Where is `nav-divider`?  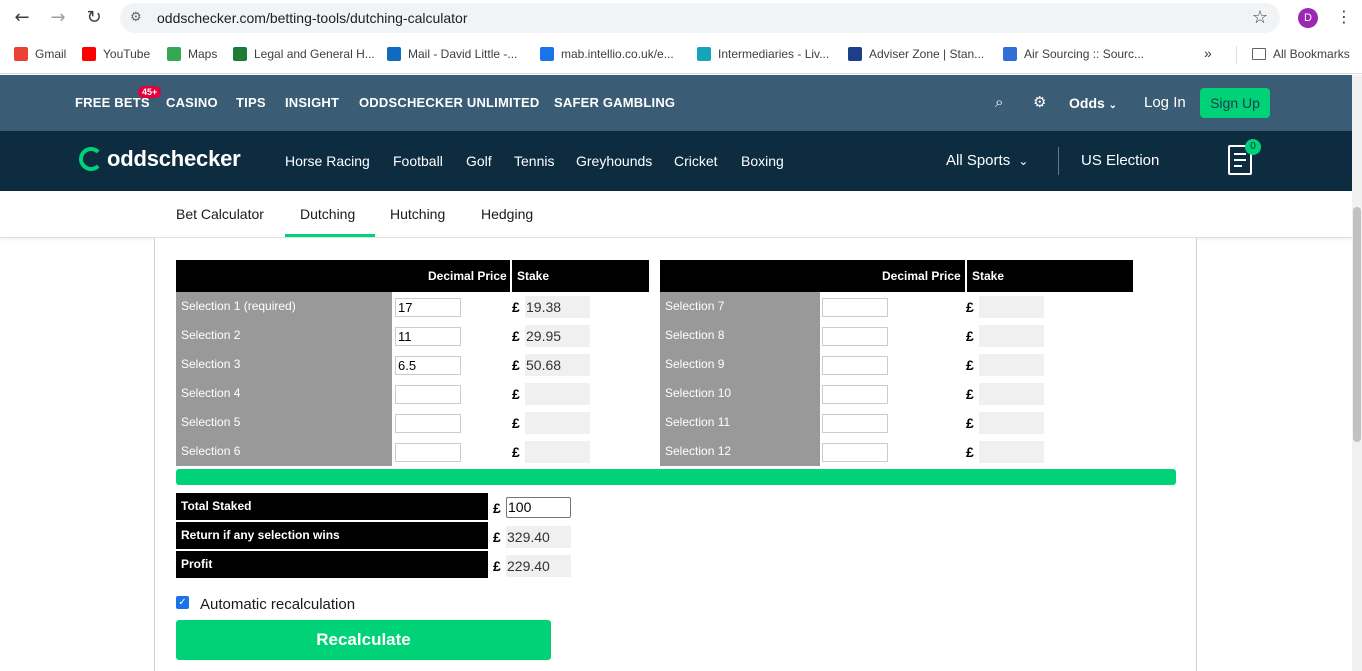
nav-divider is located at coordinates (1058, 161).